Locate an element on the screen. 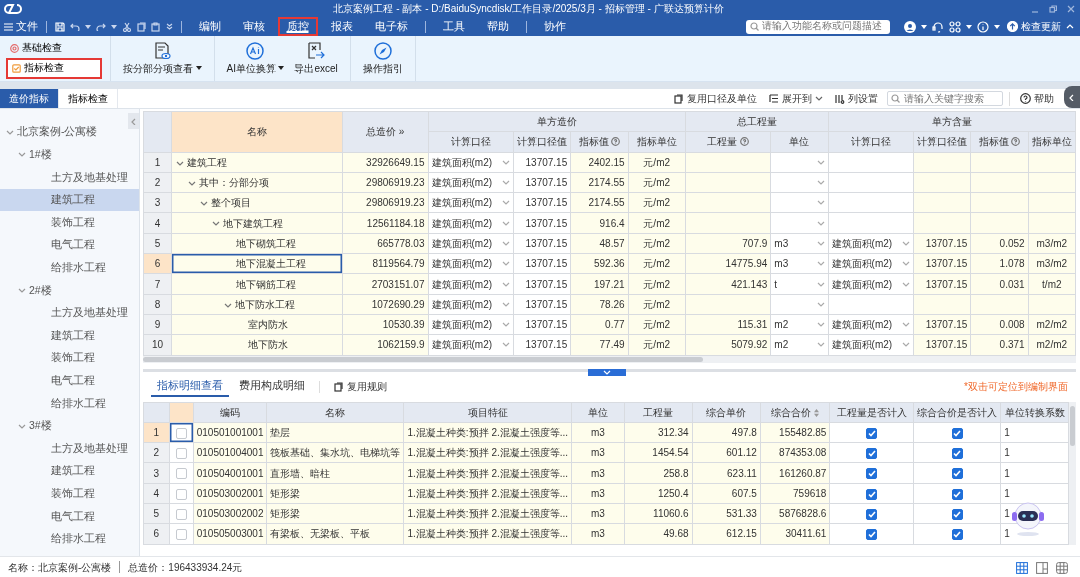 The width and height of the screenshot is (1080, 577). search-field: 请输入关键字搜索 is located at coordinates (944, 98).